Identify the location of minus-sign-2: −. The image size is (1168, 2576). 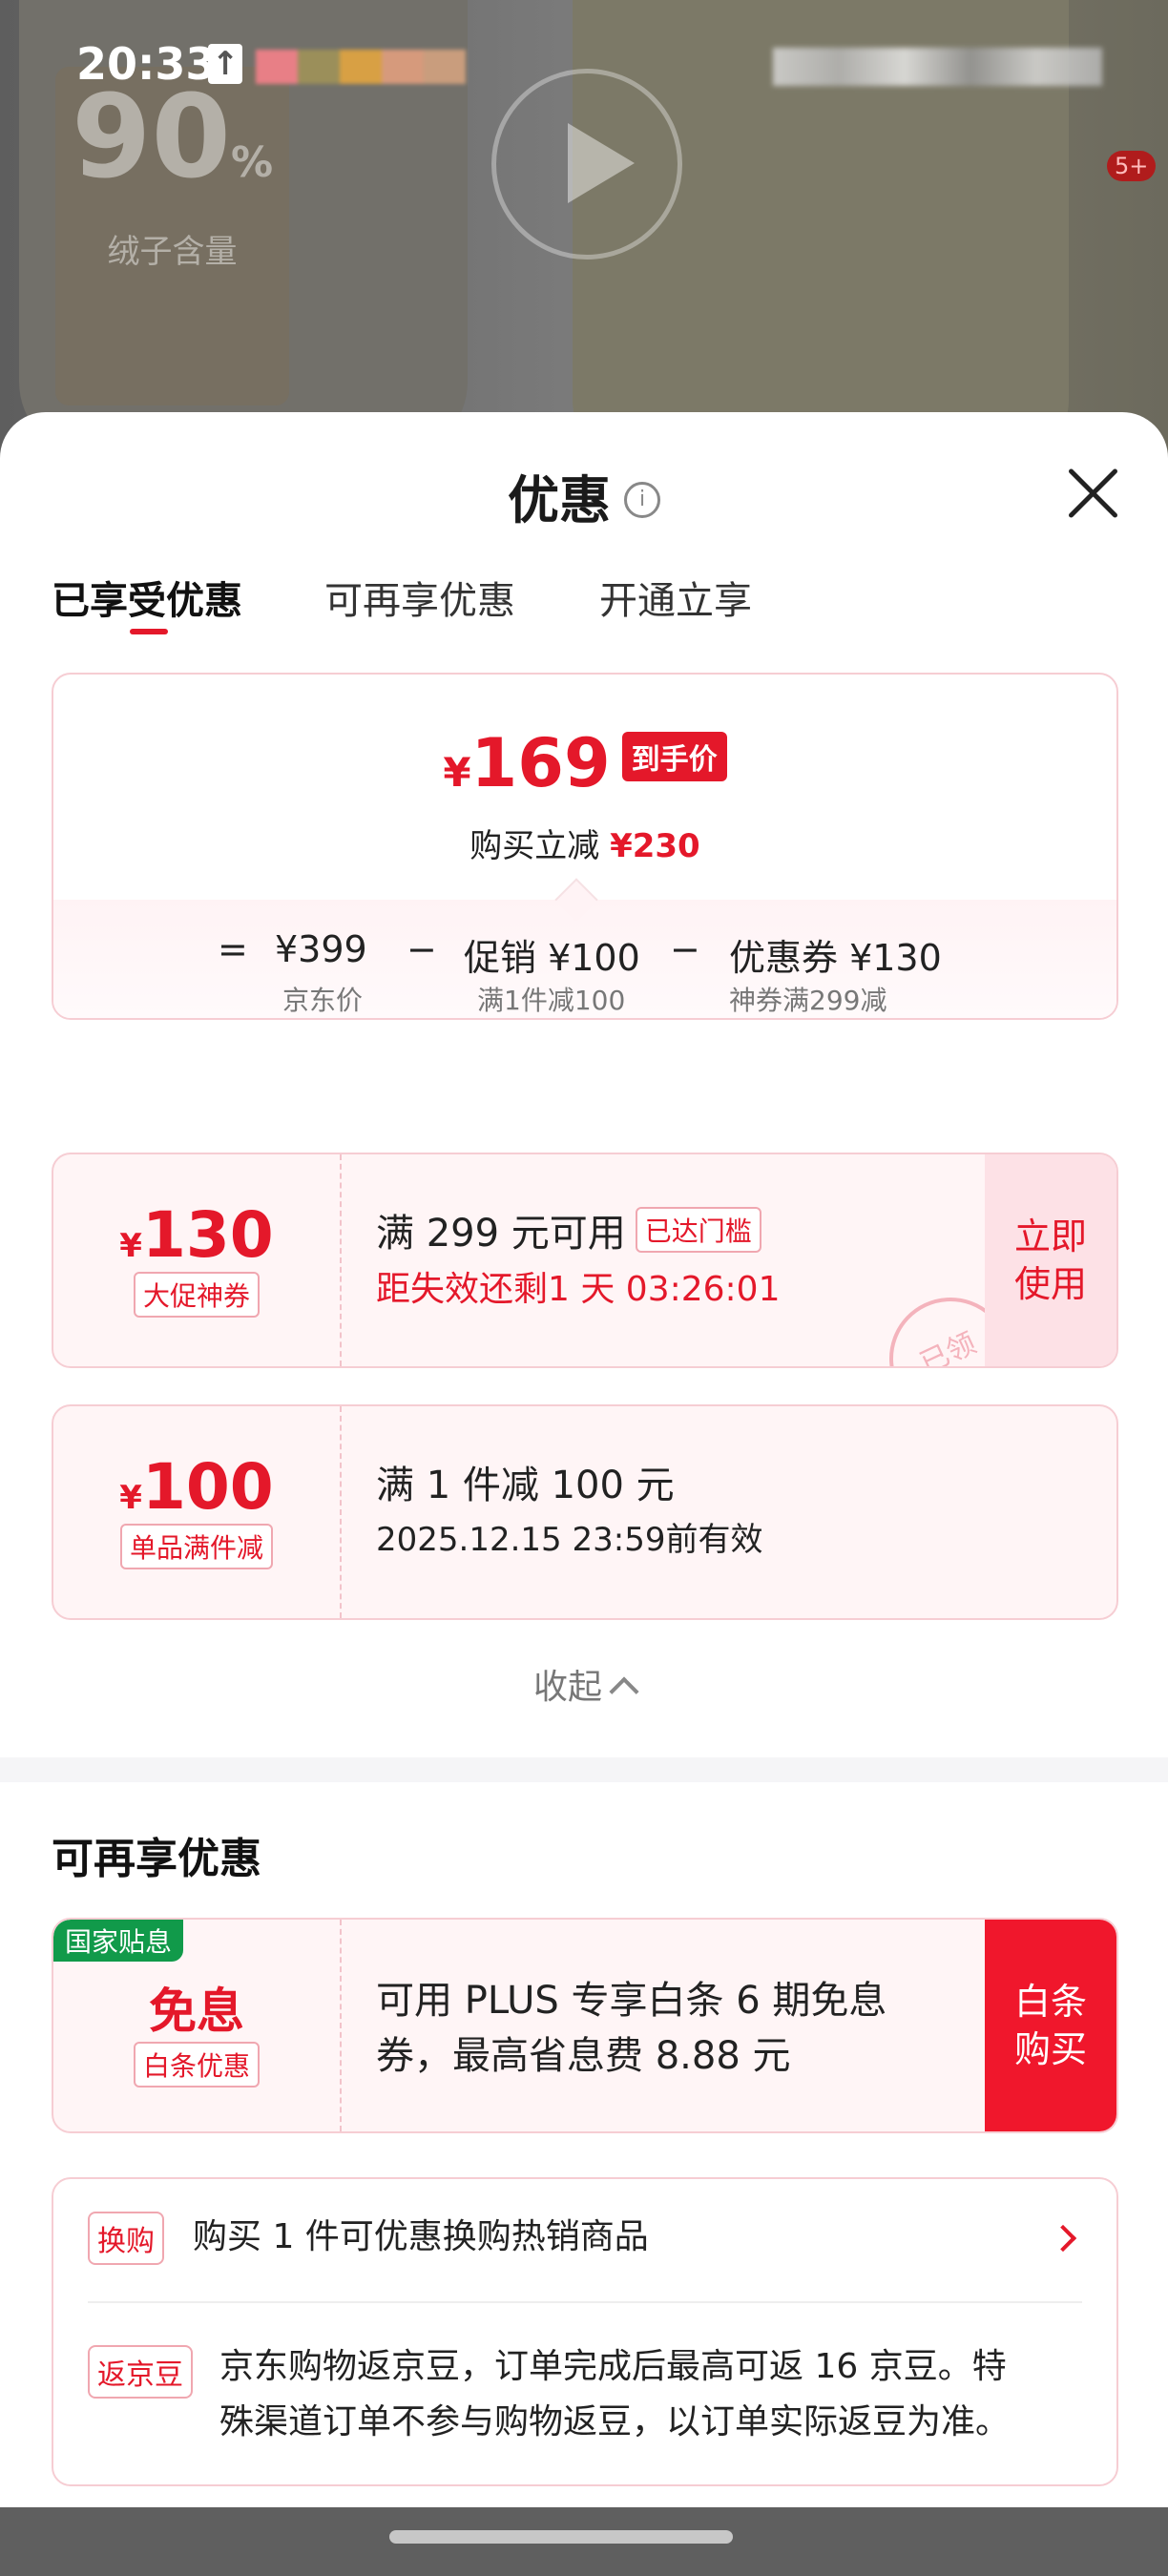
(685, 949).